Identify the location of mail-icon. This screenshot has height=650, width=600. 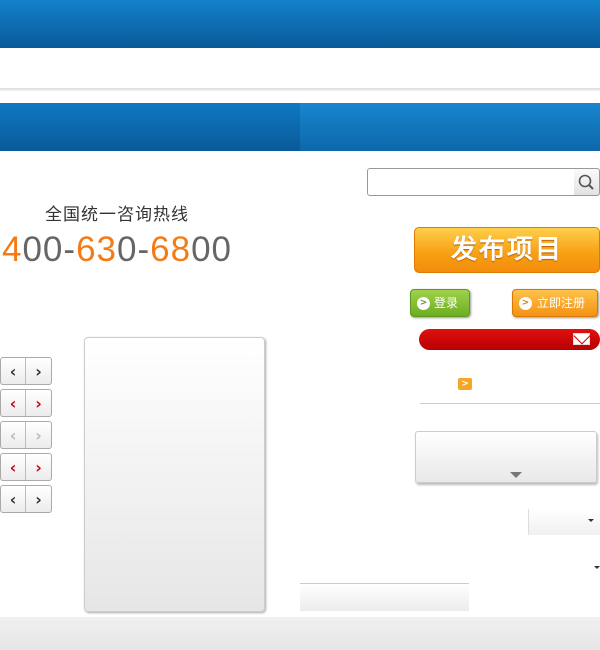
(581, 339).